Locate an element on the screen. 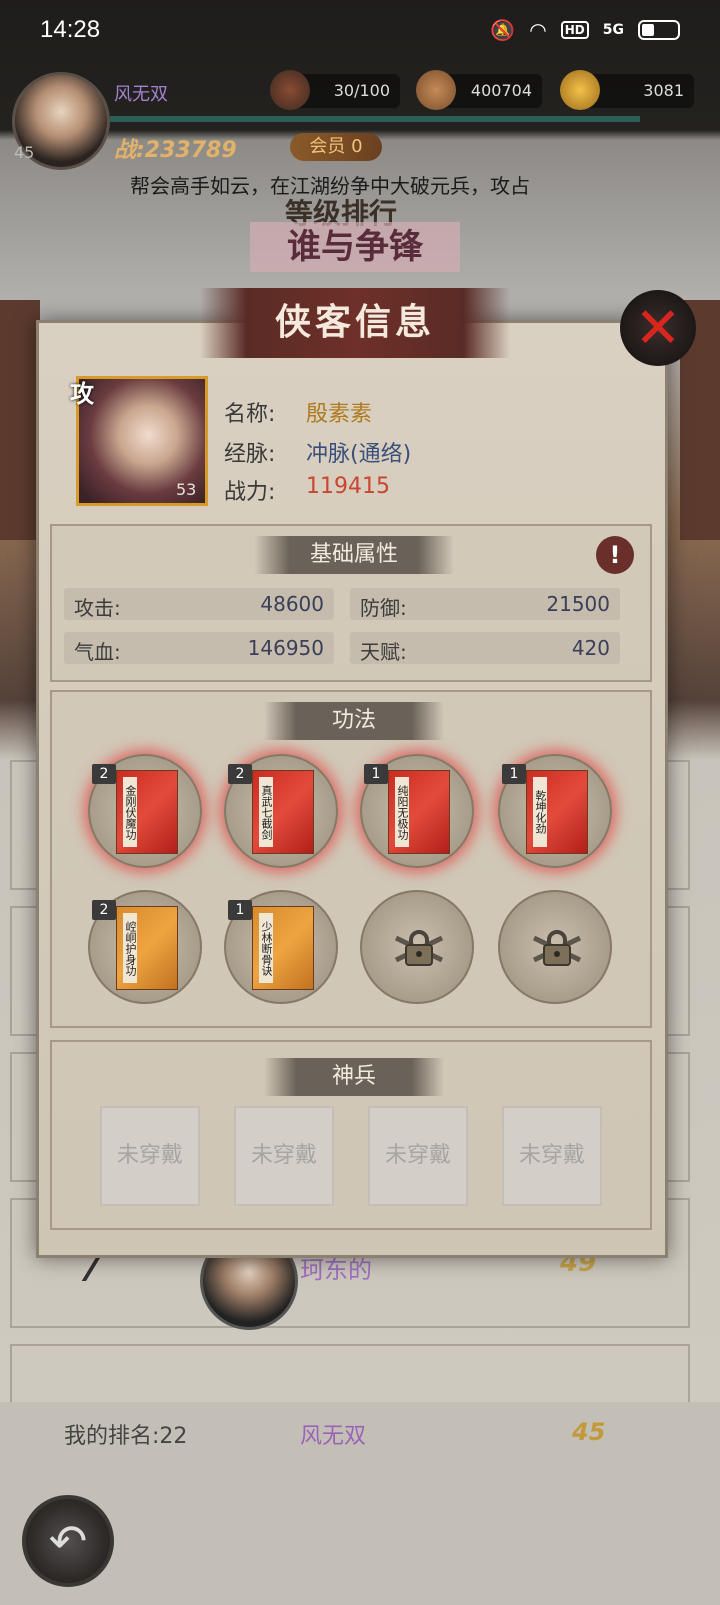 Image resolution: width=720 pixels, height=1605 pixels. skill-slot: 崆峒护身功 2 is located at coordinates (145, 947).